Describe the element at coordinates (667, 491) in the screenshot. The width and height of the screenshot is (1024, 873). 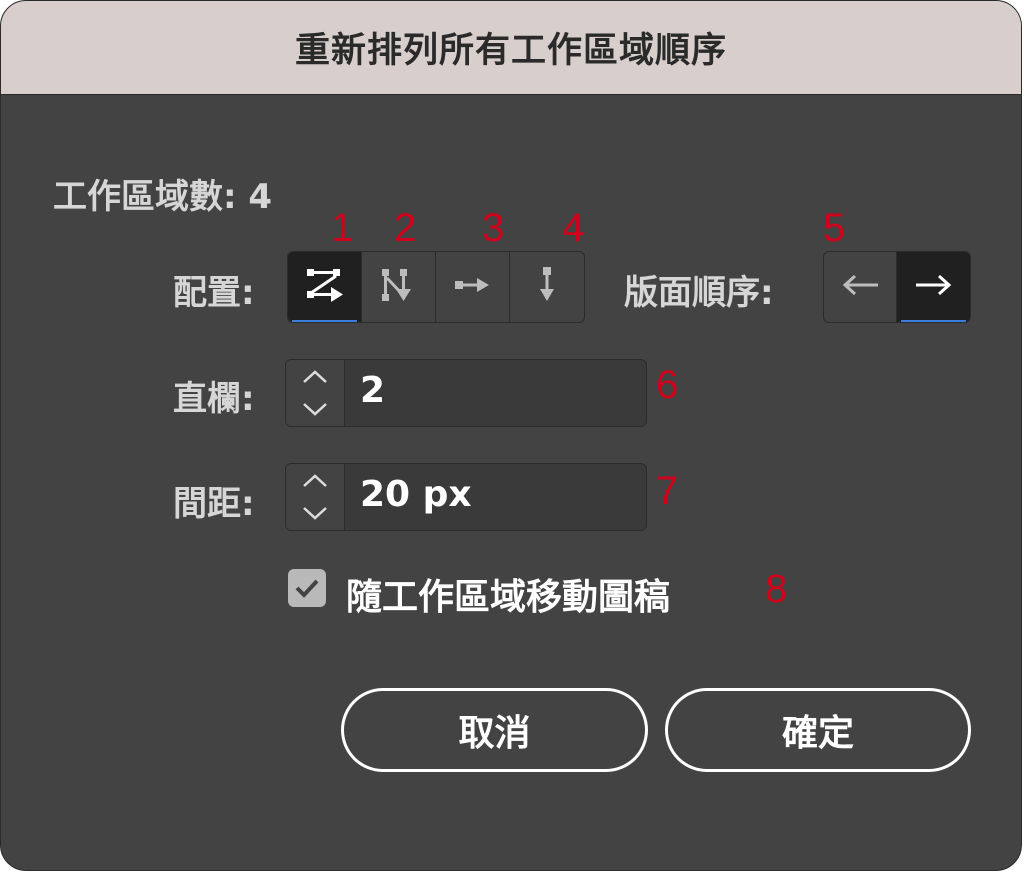
I see `annotation-7: 7` at that location.